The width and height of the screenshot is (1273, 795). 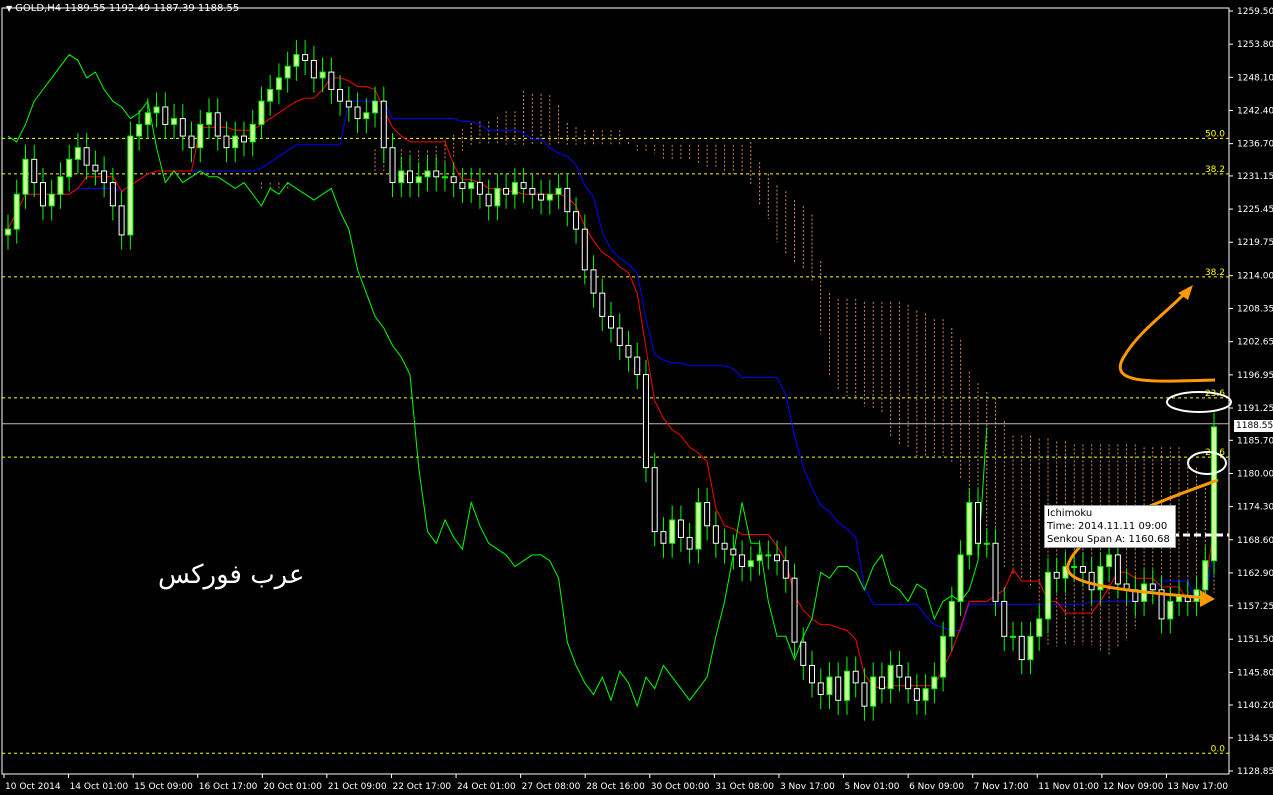 What do you see at coordinates (1215, 170) in the screenshot?
I see `fib-label-1: 38.2` at bounding box center [1215, 170].